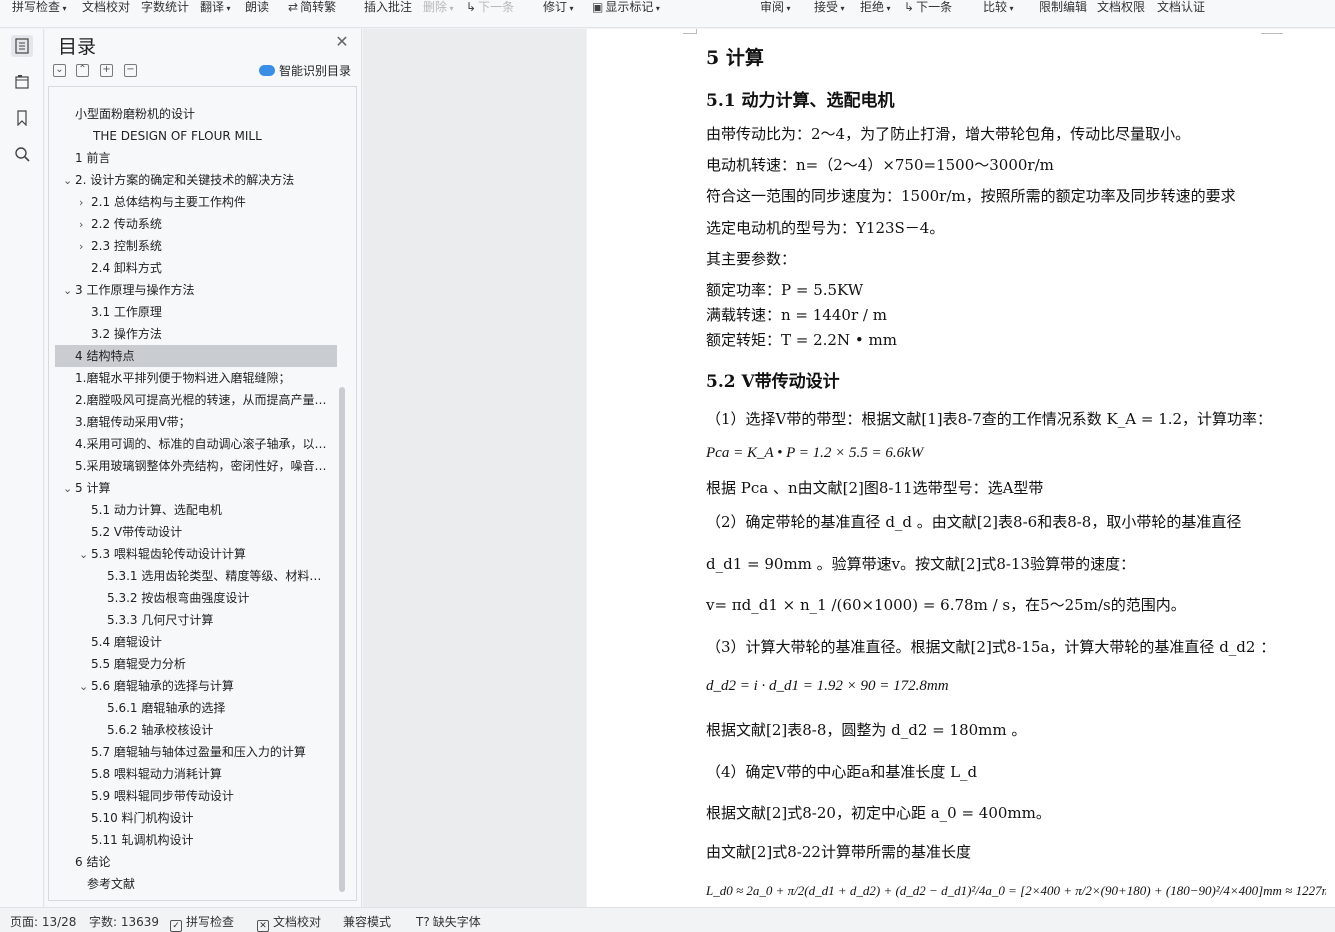 This screenshot has width=1335, height=932. Describe the element at coordinates (773, 382) in the screenshot. I see `subsection-heading: 5.2 V带传动设计` at that location.